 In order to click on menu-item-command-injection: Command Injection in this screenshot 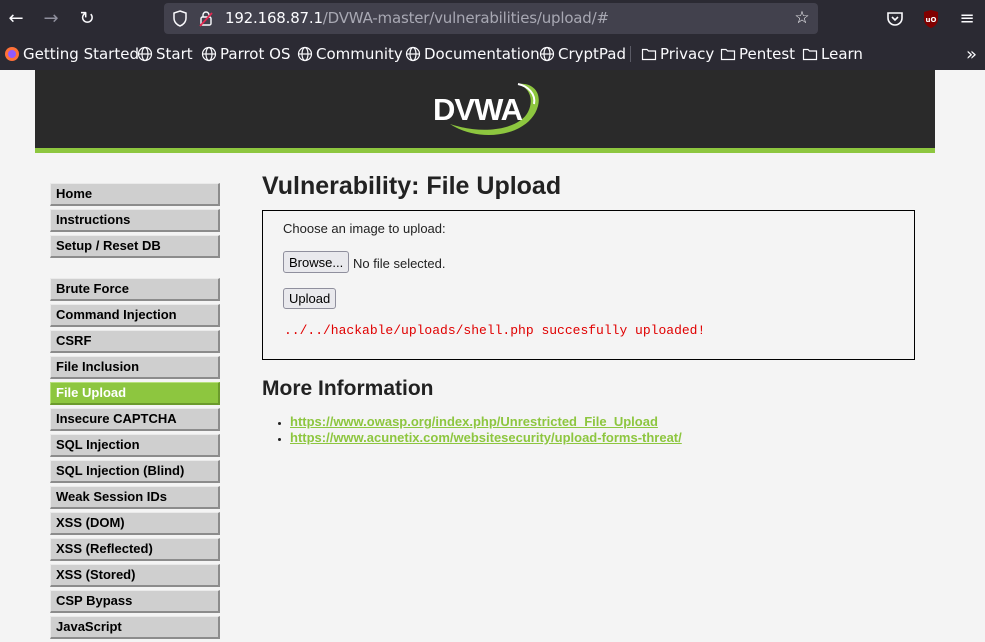, I will do `click(135, 315)`.